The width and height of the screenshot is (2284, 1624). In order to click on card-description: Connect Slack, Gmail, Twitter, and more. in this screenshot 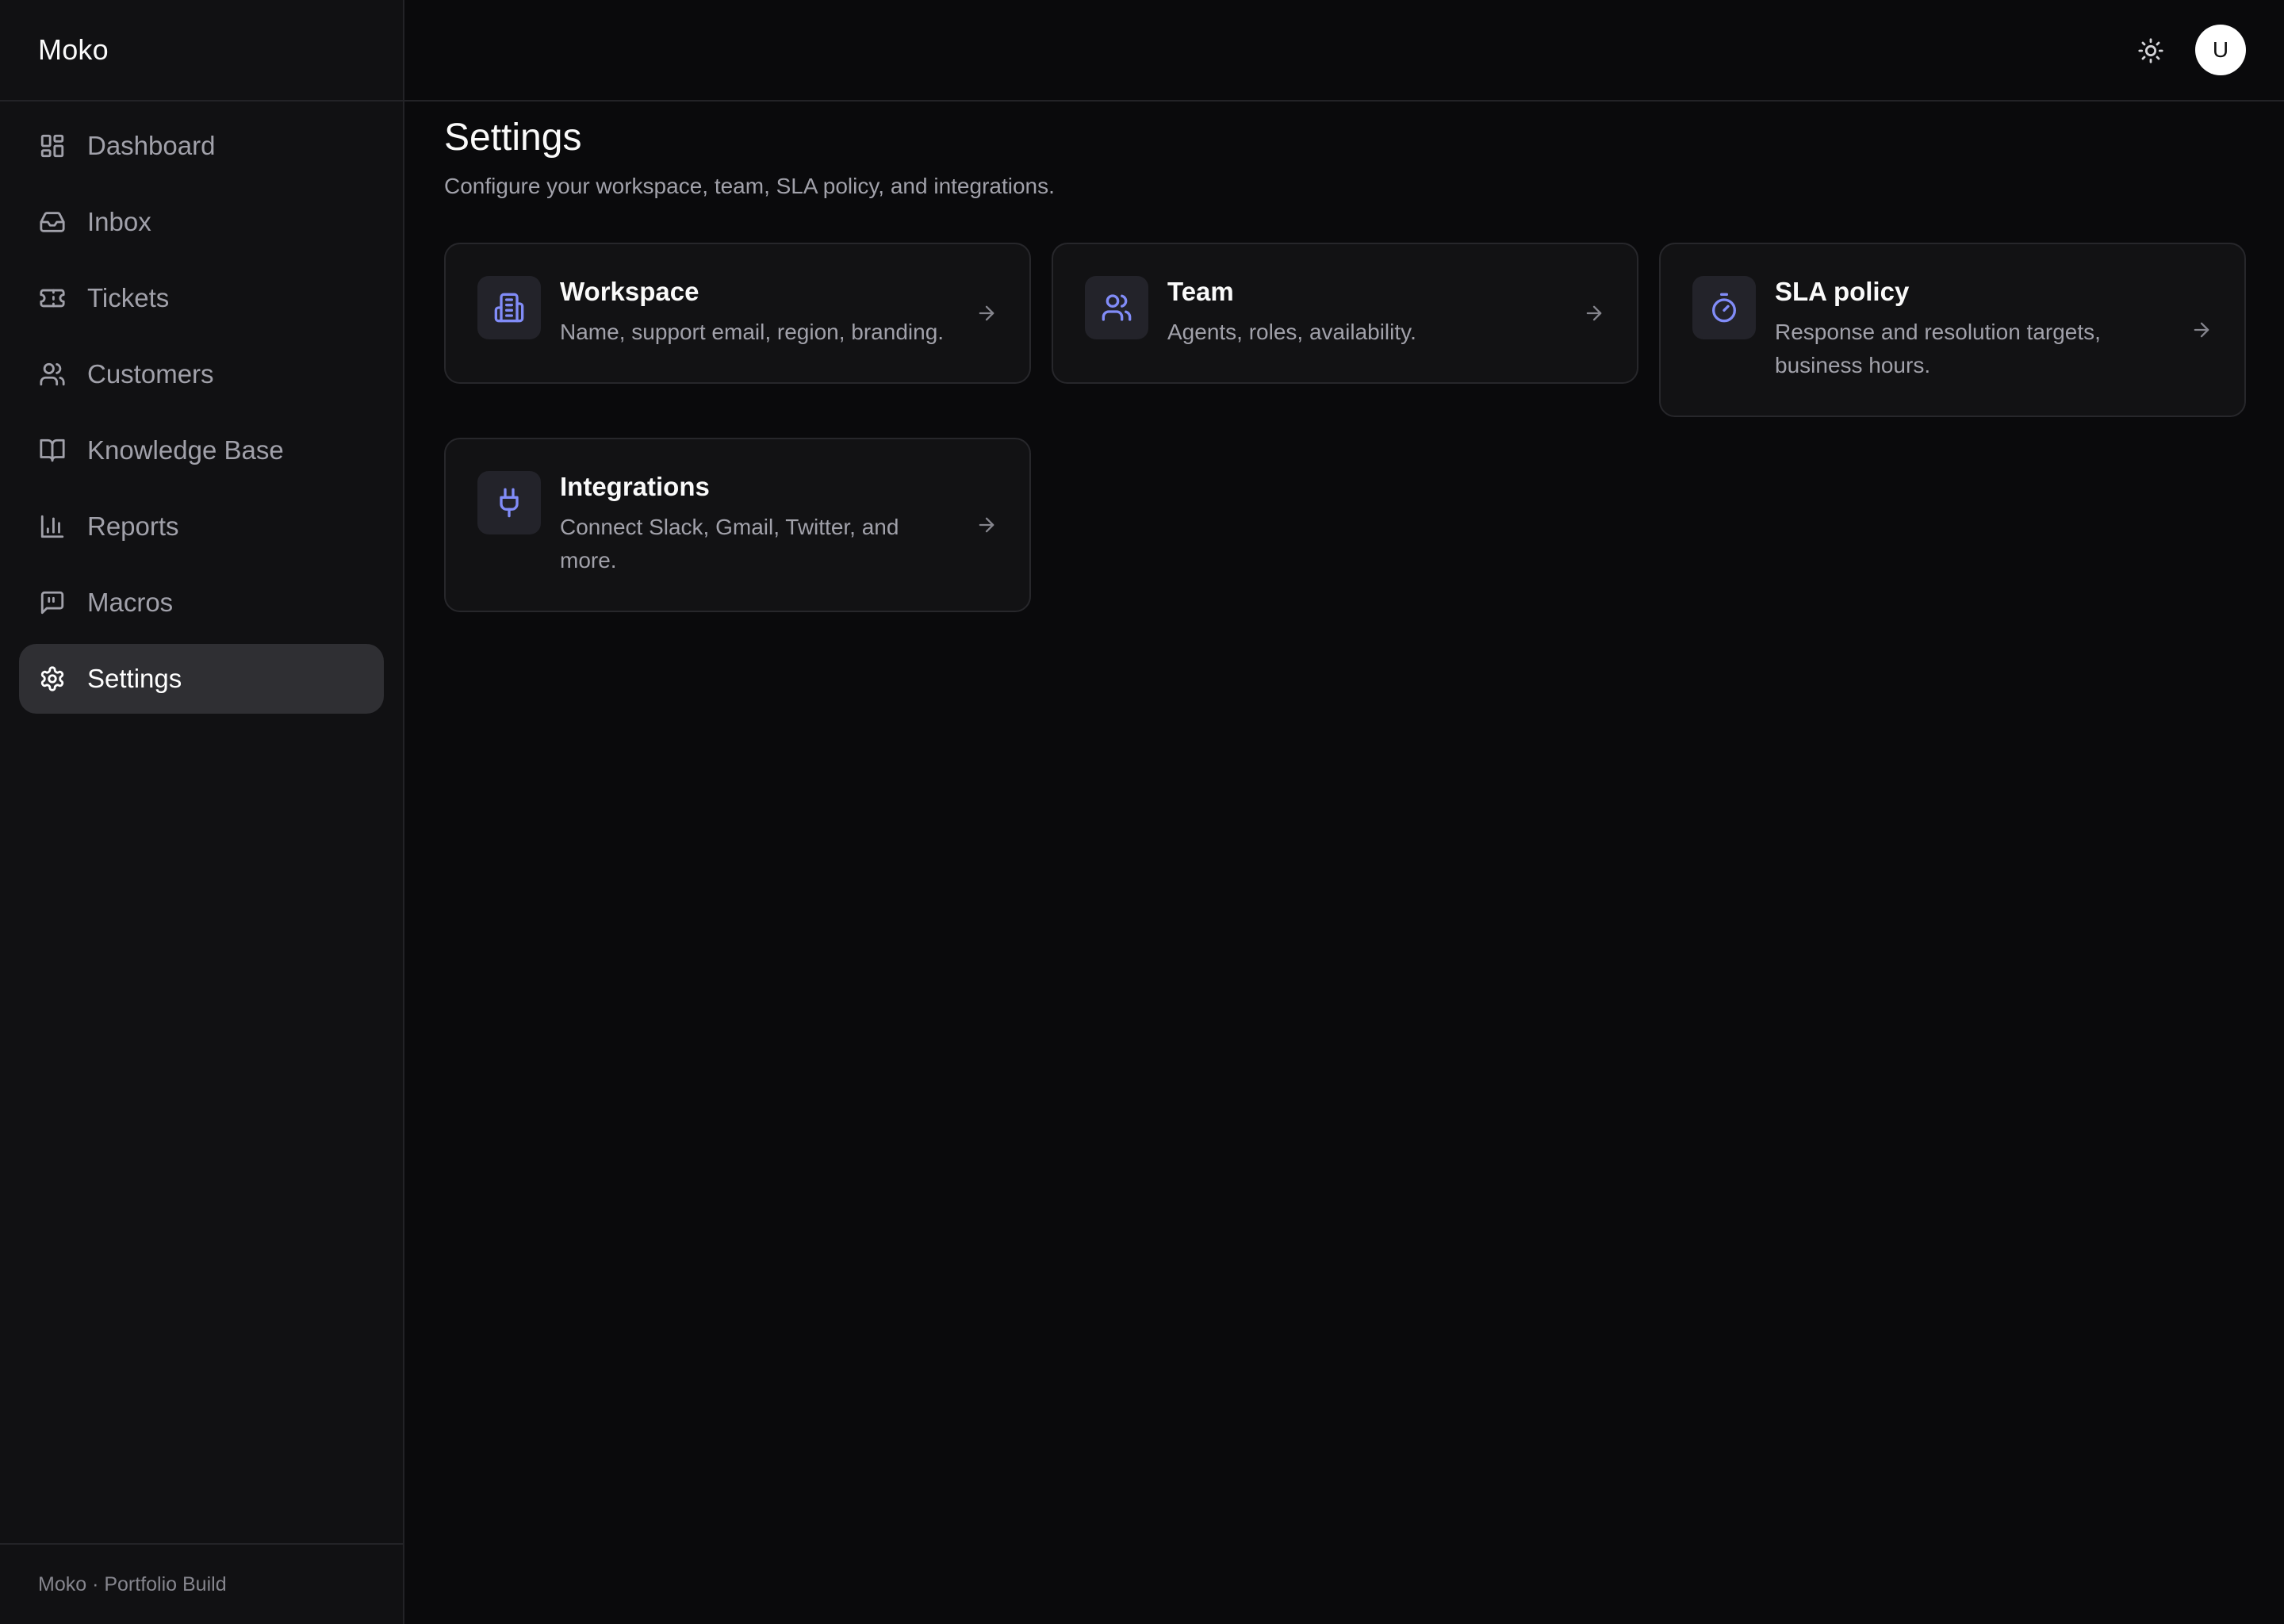, I will do `click(729, 544)`.